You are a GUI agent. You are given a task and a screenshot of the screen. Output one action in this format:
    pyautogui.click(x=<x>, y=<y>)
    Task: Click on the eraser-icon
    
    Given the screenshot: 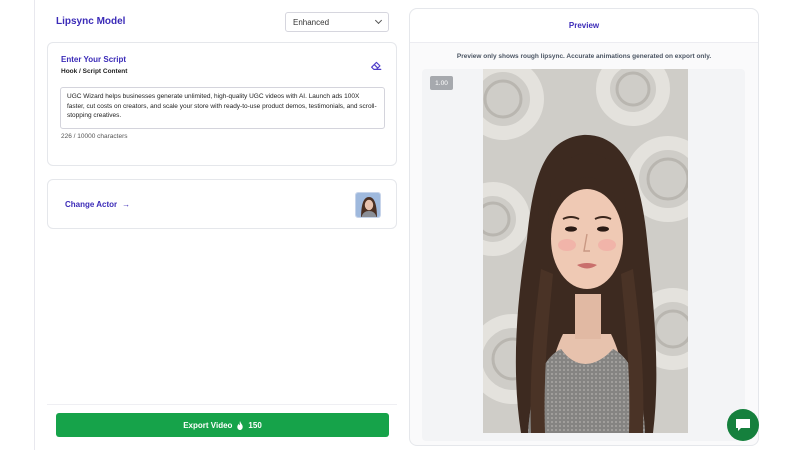 What is the action you would take?
    pyautogui.click(x=376, y=65)
    